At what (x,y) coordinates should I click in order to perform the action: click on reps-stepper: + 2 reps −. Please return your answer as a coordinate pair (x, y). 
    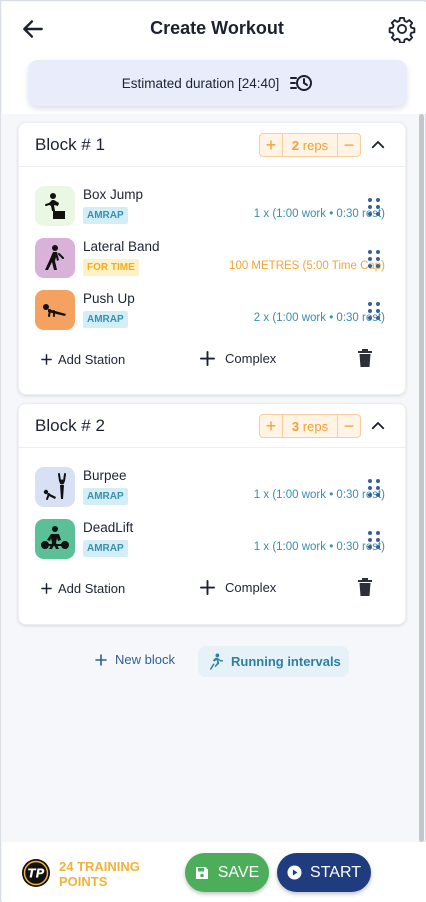
    Looking at the image, I should click on (310, 145).